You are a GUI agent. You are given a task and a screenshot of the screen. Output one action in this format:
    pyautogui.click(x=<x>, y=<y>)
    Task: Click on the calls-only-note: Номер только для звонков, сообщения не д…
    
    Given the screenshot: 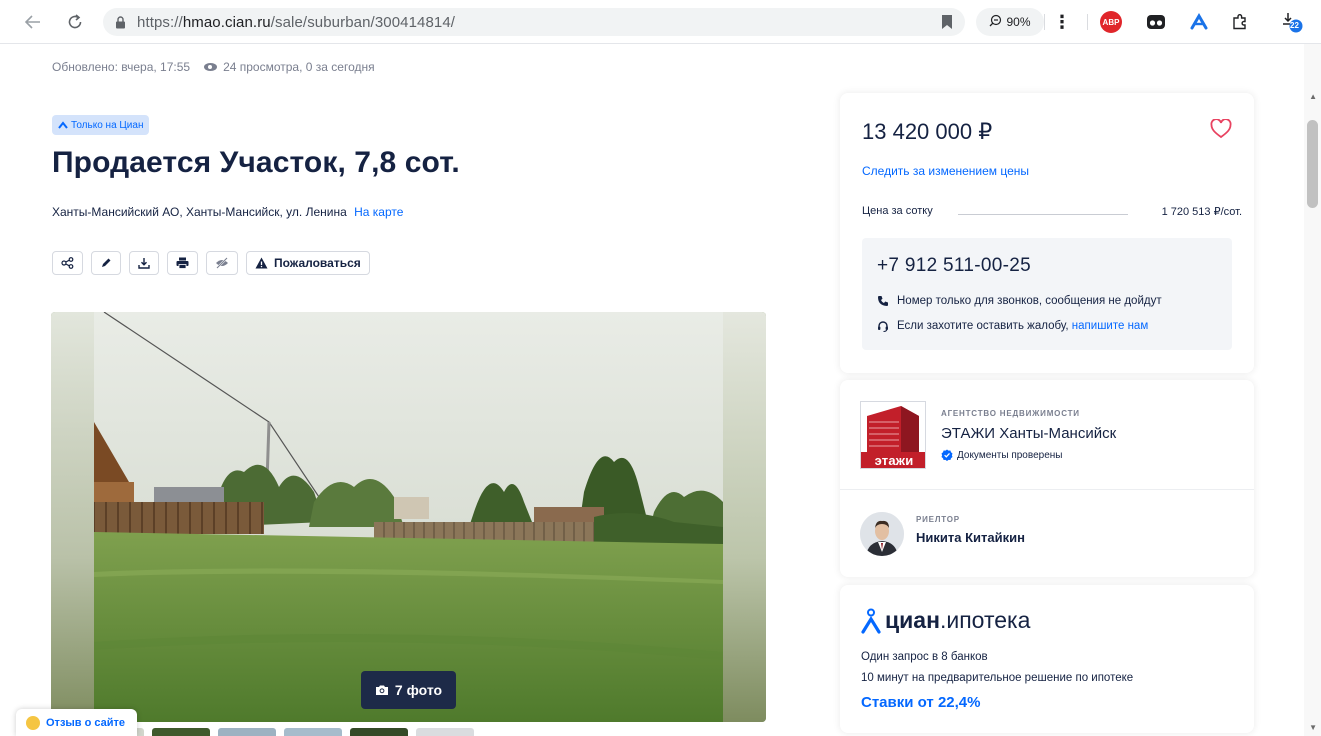 What is the action you would take?
    pyautogui.click(x=1019, y=301)
    